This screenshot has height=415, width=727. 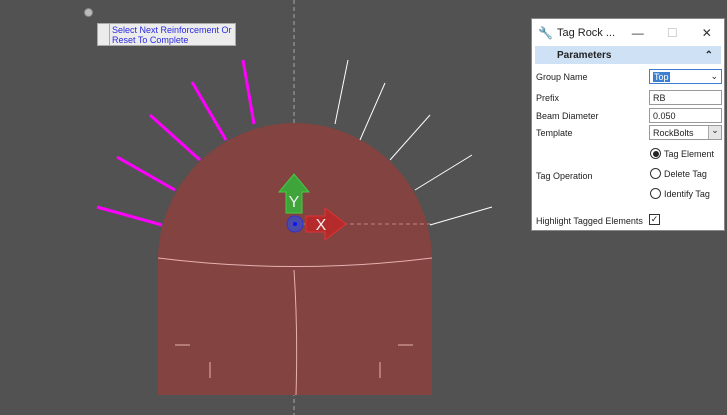 What do you see at coordinates (294, 202) in the screenshot?
I see `y-axis-label: Y` at bounding box center [294, 202].